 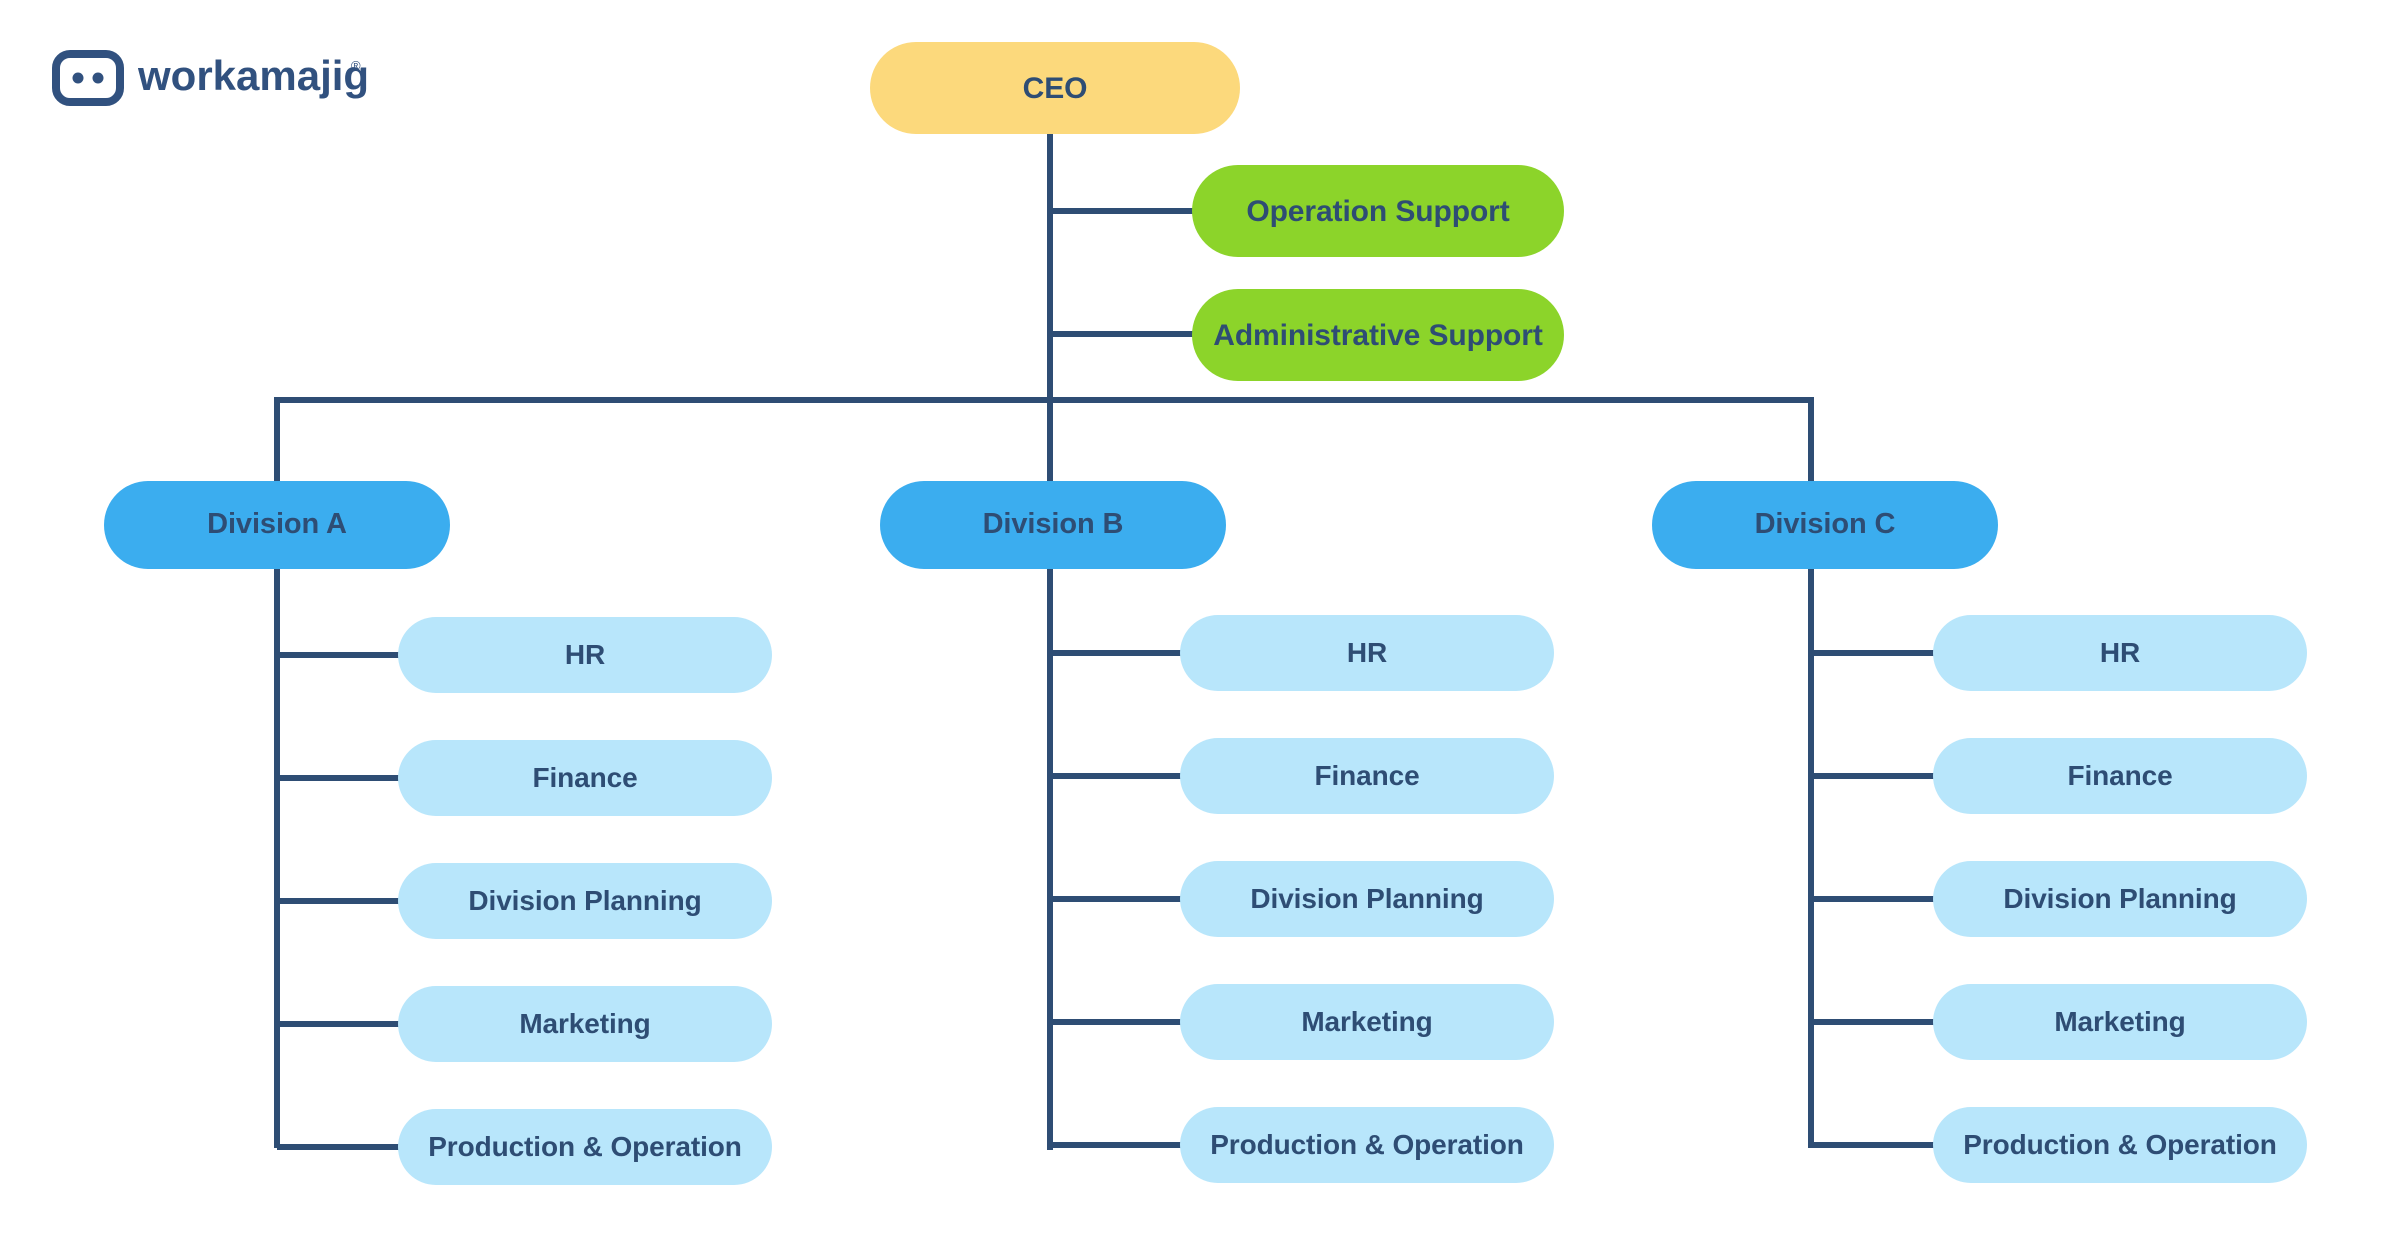 I want to click on node-division-a-planning: Division Planning, so click(x=585, y=901).